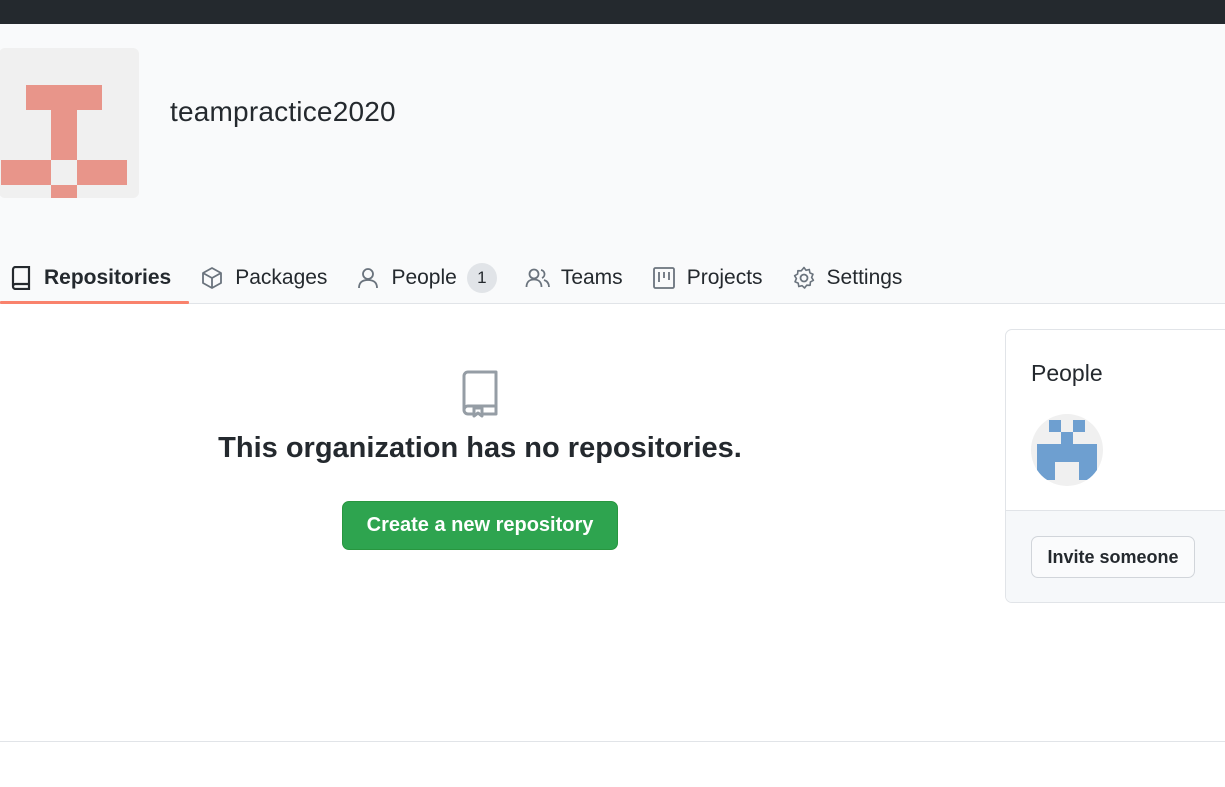 This screenshot has height=787, width=1225. I want to click on package-icon, so click(212, 278).